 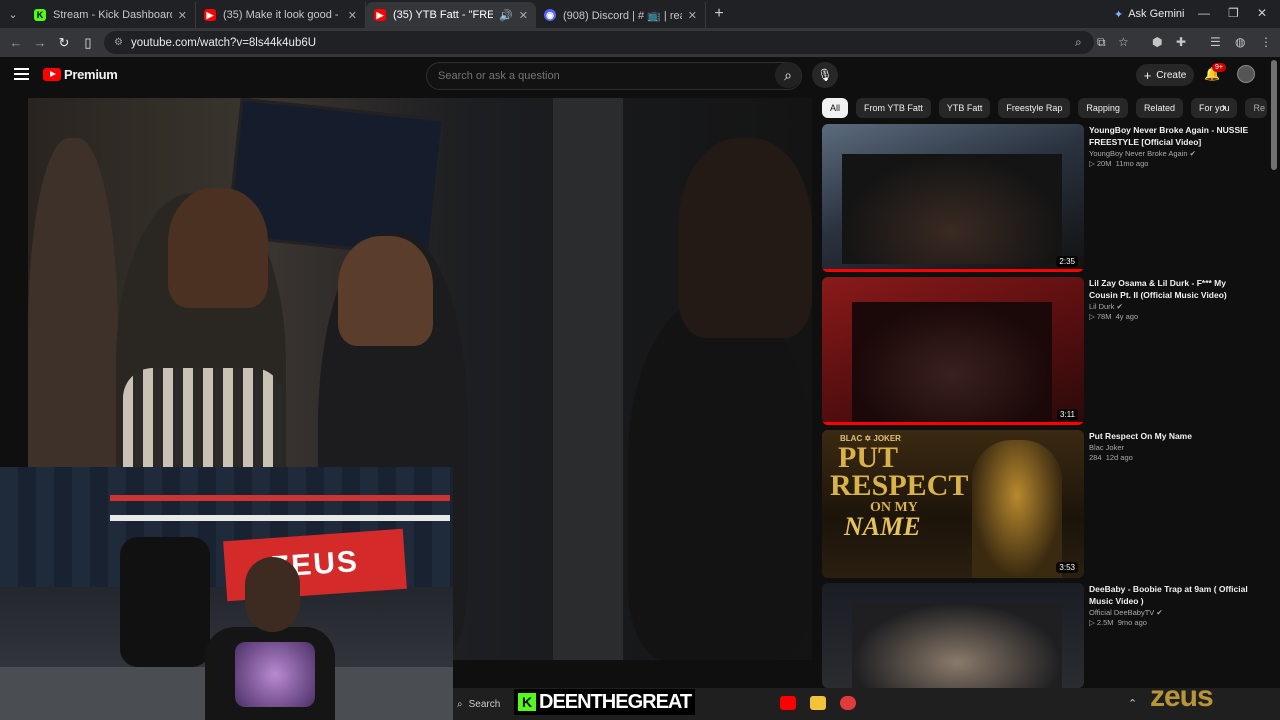 I want to click on tab-discord: ◉ (908) Discord | # 📺 | reactions ✕, so click(x=621, y=15).